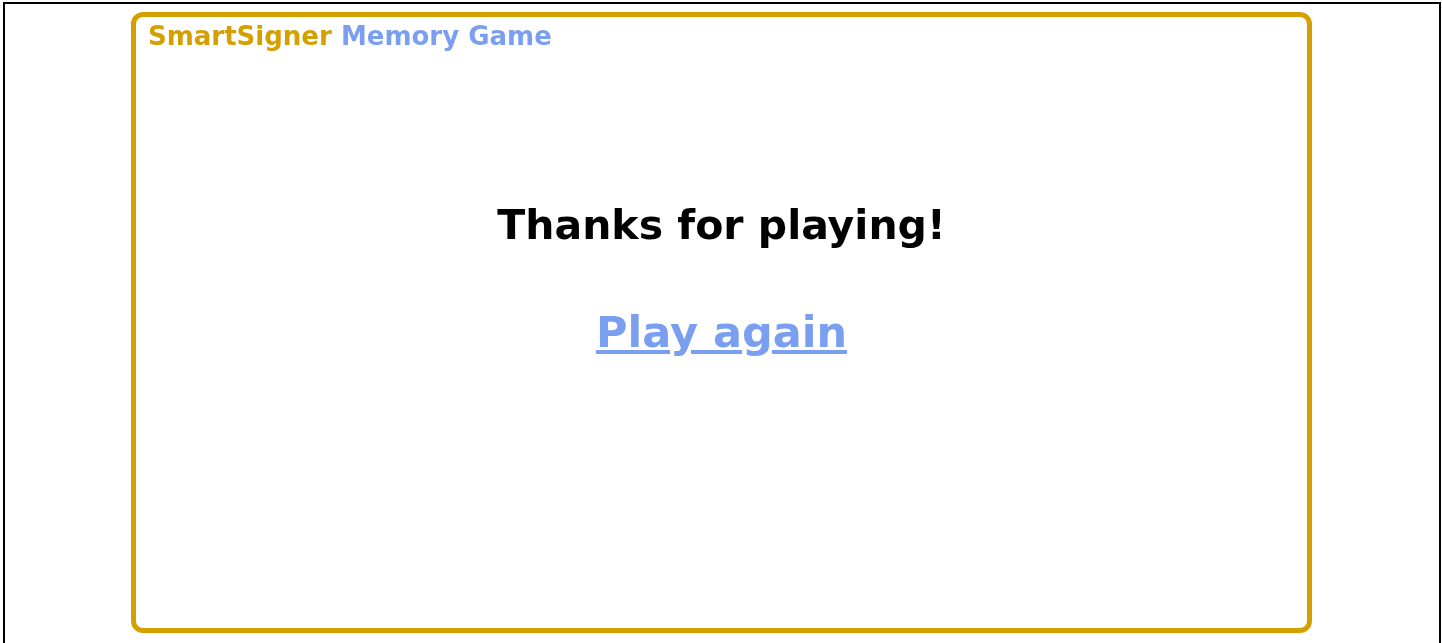  Describe the element at coordinates (446, 36) in the screenshot. I see `game-title: Memory Game` at that location.